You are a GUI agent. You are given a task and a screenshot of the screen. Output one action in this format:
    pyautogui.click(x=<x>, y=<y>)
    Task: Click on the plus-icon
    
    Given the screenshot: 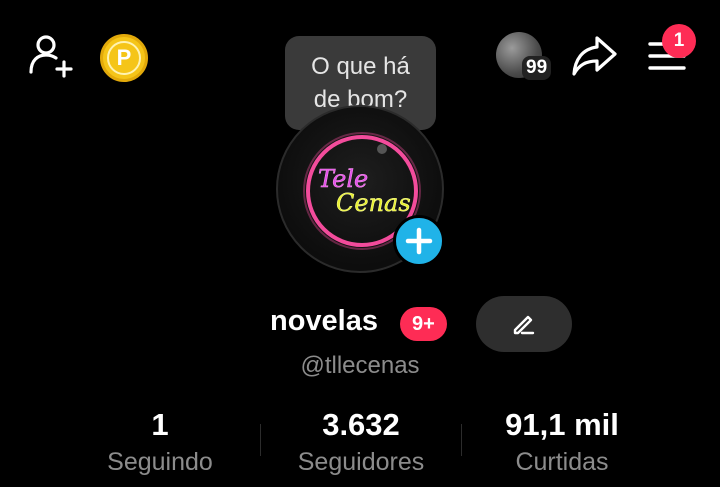 What is the action you would take?
    pyautogui.click(x=419, y=241)
    